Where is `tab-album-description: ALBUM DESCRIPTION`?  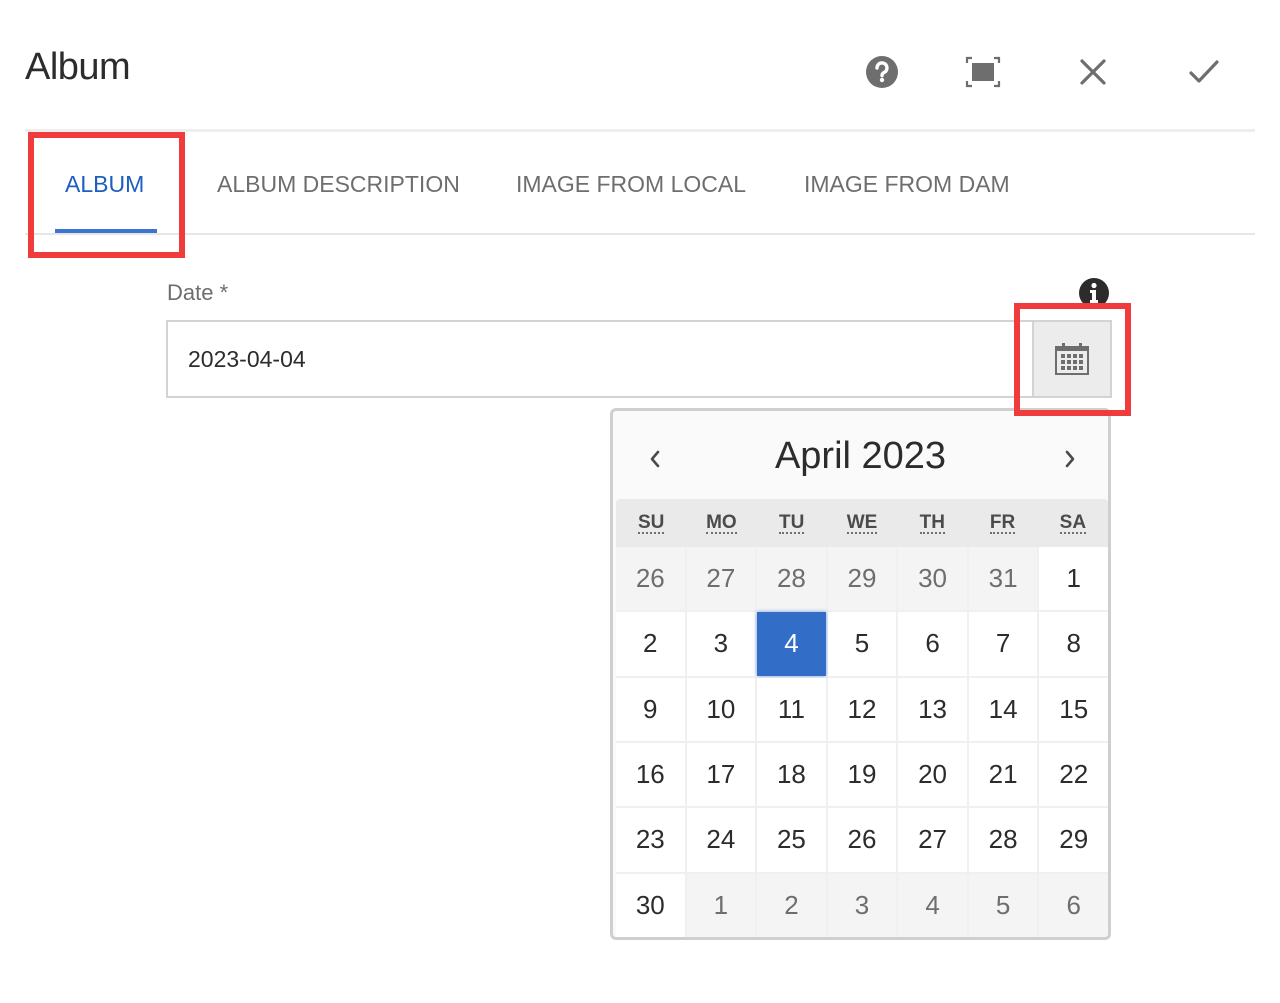
tab-album-description: ALBUM DESCRIPTION is located at coordinates (338, 184).